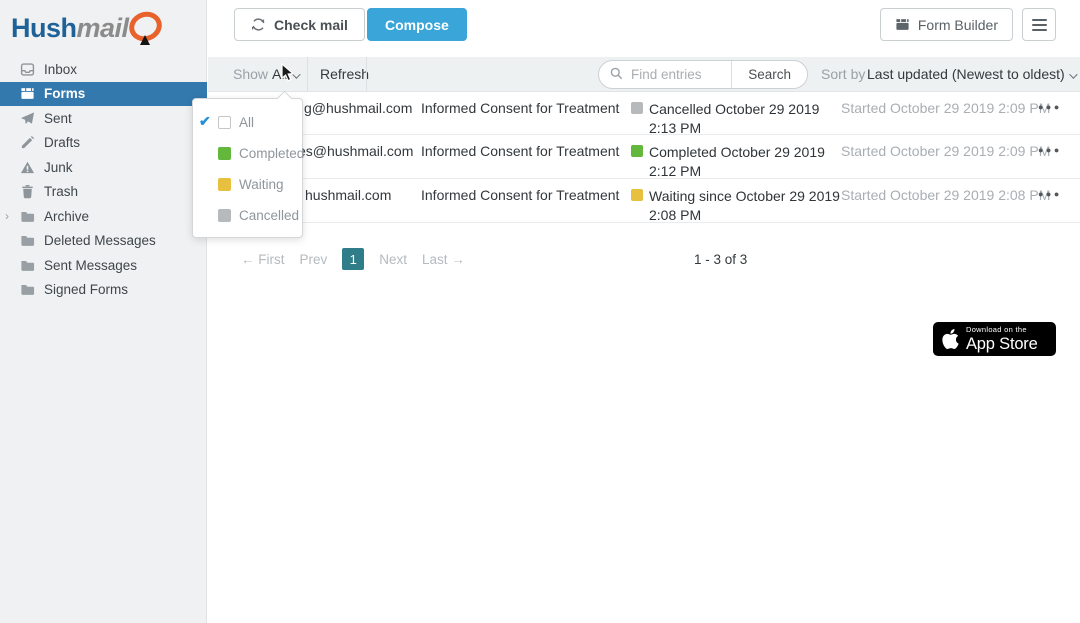 This screenshot has width=1080, height=623. What do you see at coordinates (272, 153) in the screenshot?
I see `filter-option-label: Completed` at bounding box center [272, 153].